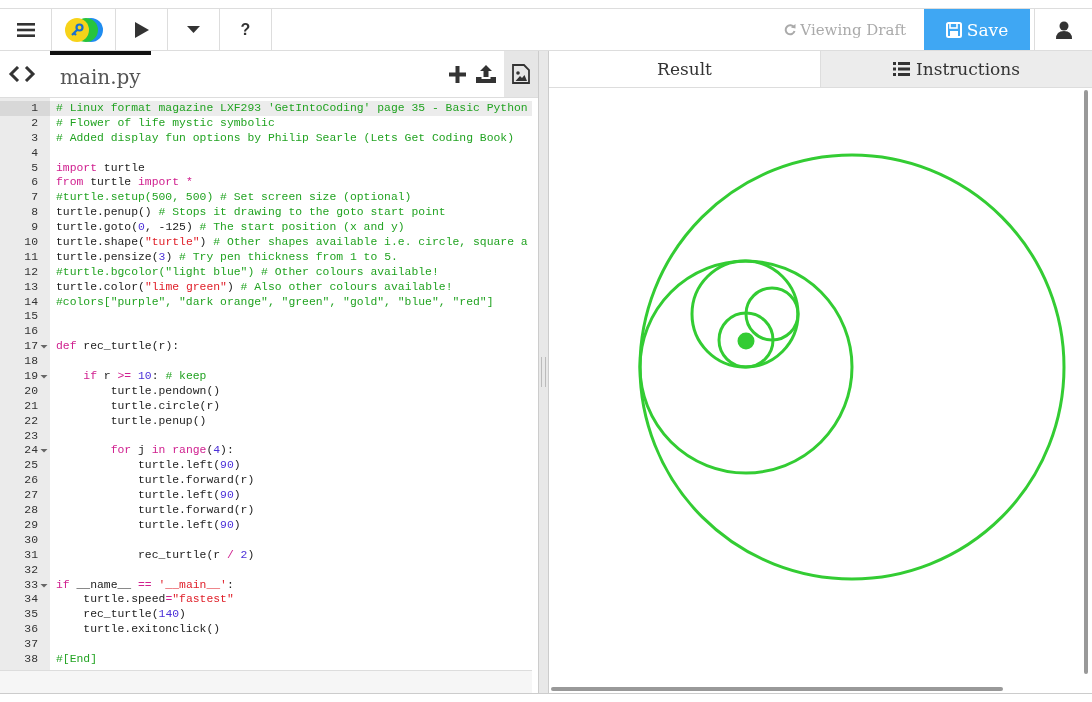 This screenshot has width=1092, height=702. Describe the element at coordinates (254, 287) in the screenshot. I see `code-line: turtle.color("lime green") # Also other colours available!` at that location.